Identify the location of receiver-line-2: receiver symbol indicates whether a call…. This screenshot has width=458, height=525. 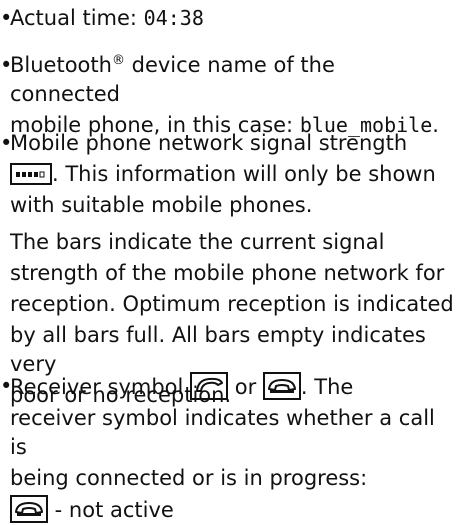
(222, 432).